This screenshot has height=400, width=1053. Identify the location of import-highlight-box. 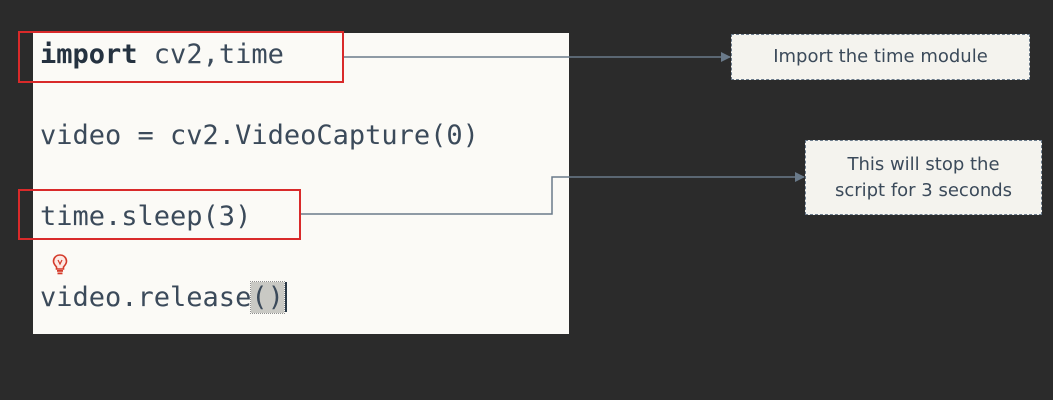
(181, 57).